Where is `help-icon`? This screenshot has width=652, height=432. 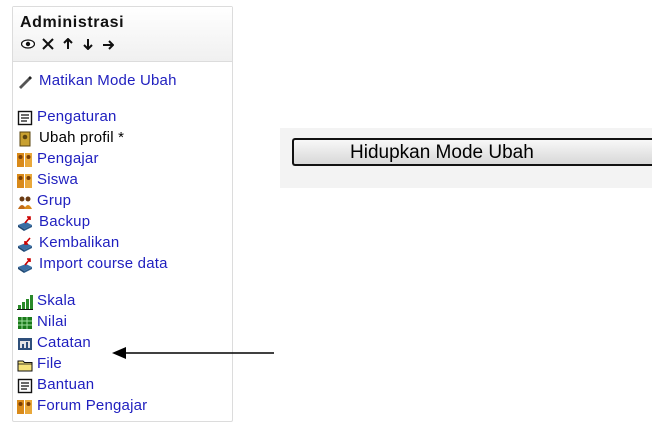
help-icon is located at coordinates (25, 386).